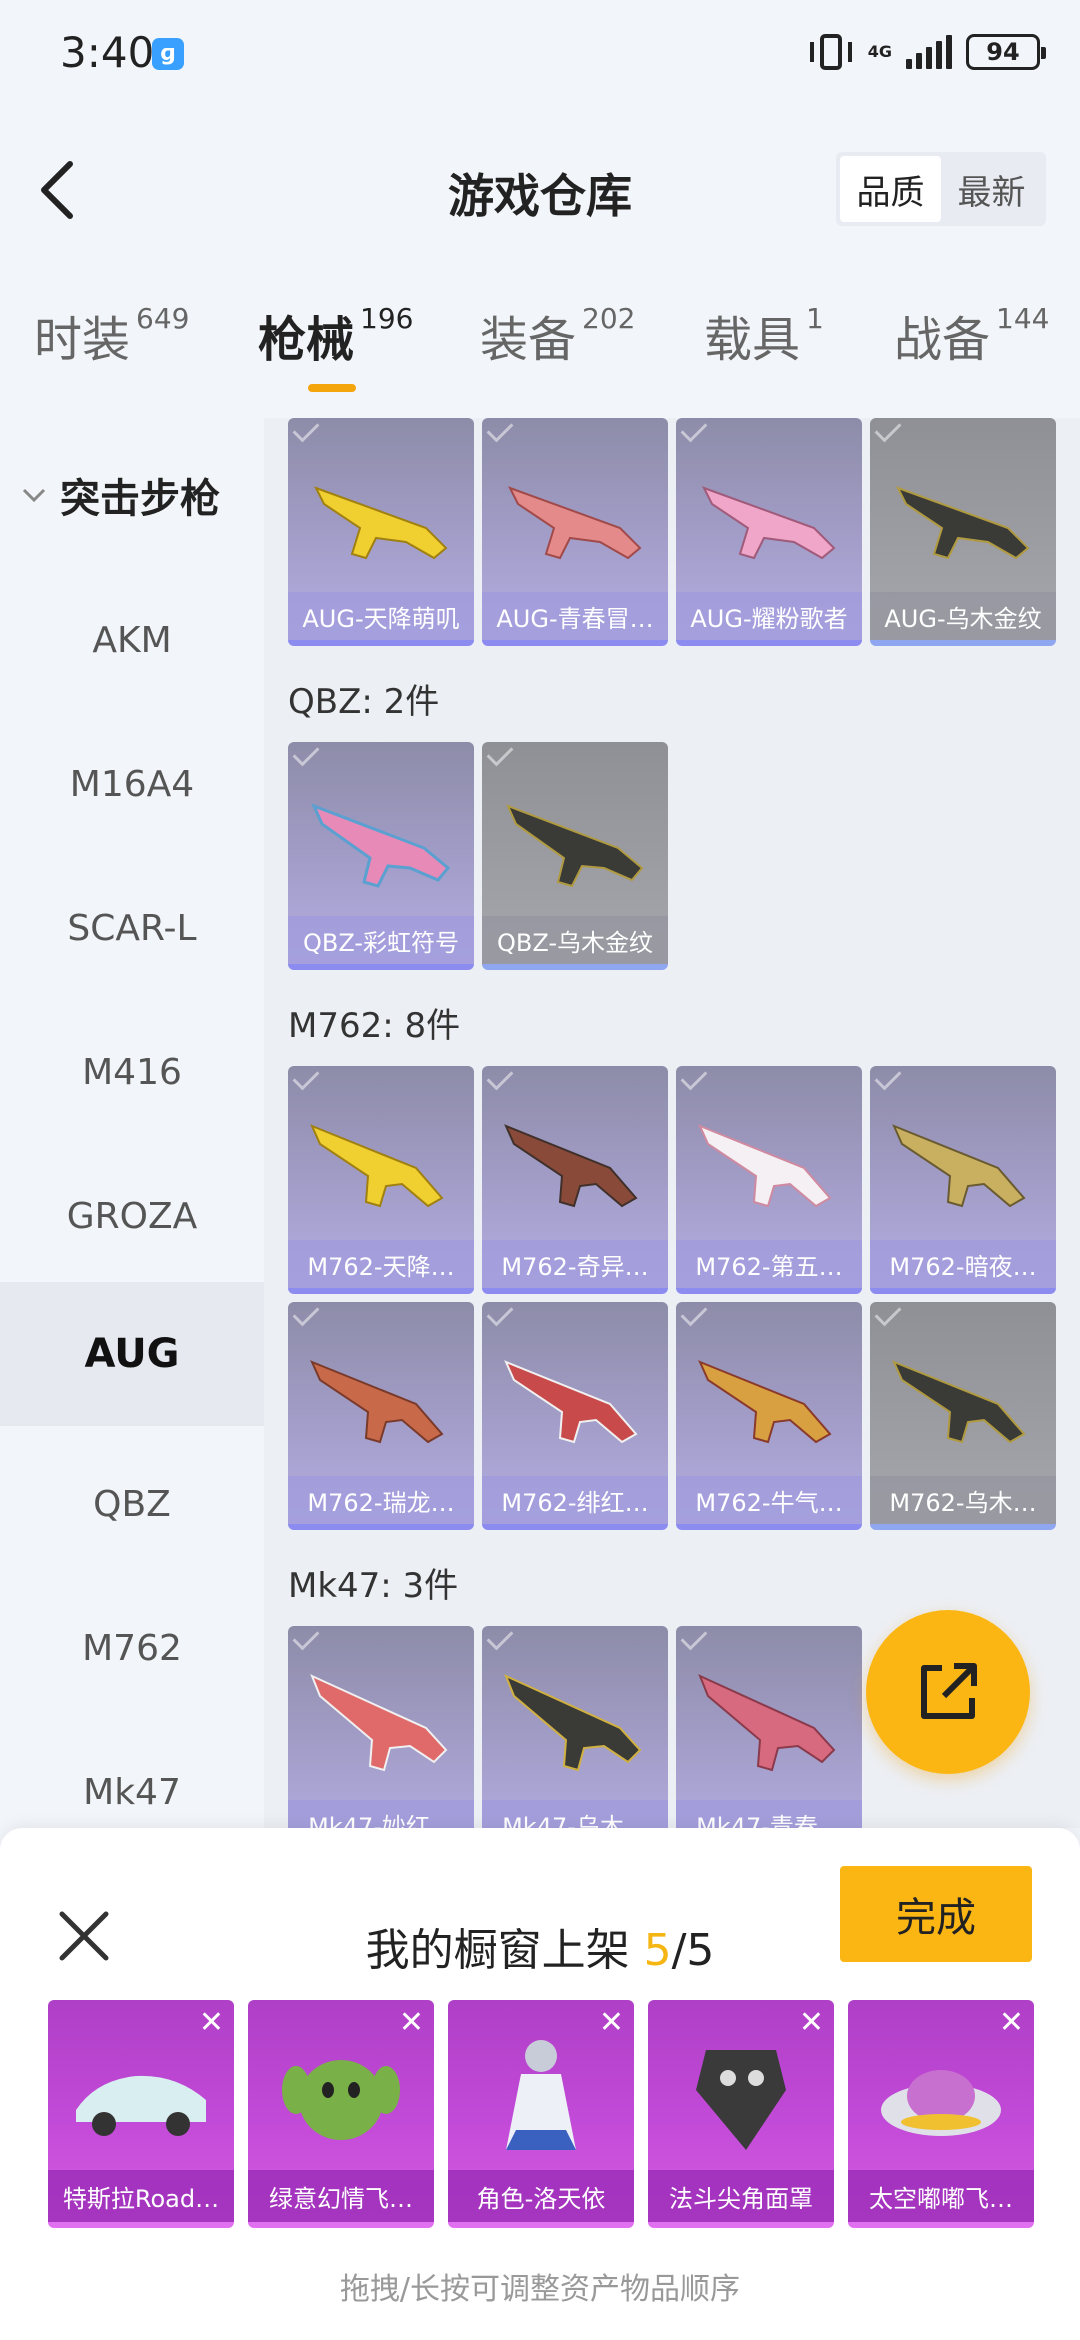  I want to click on share-icon, so click(949, 1691).